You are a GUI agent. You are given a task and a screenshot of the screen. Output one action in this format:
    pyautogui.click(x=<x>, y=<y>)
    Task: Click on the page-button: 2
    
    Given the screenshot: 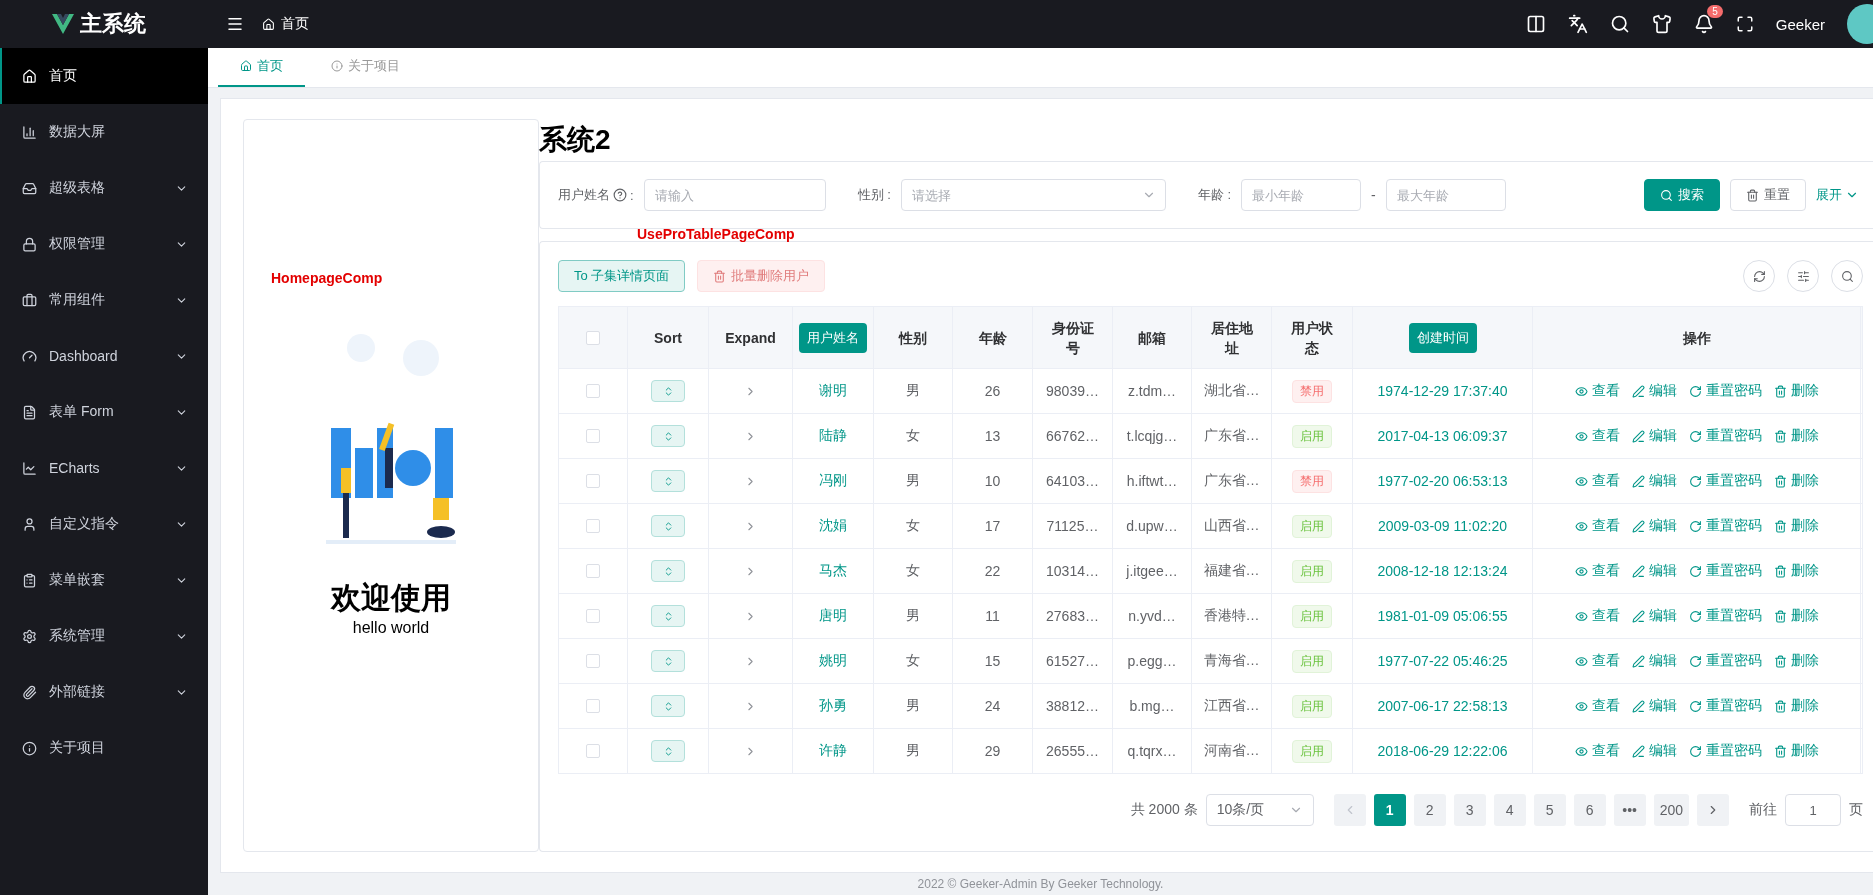 What is the action you would take?
    pyautogui.click(x=1429, y=810)
    